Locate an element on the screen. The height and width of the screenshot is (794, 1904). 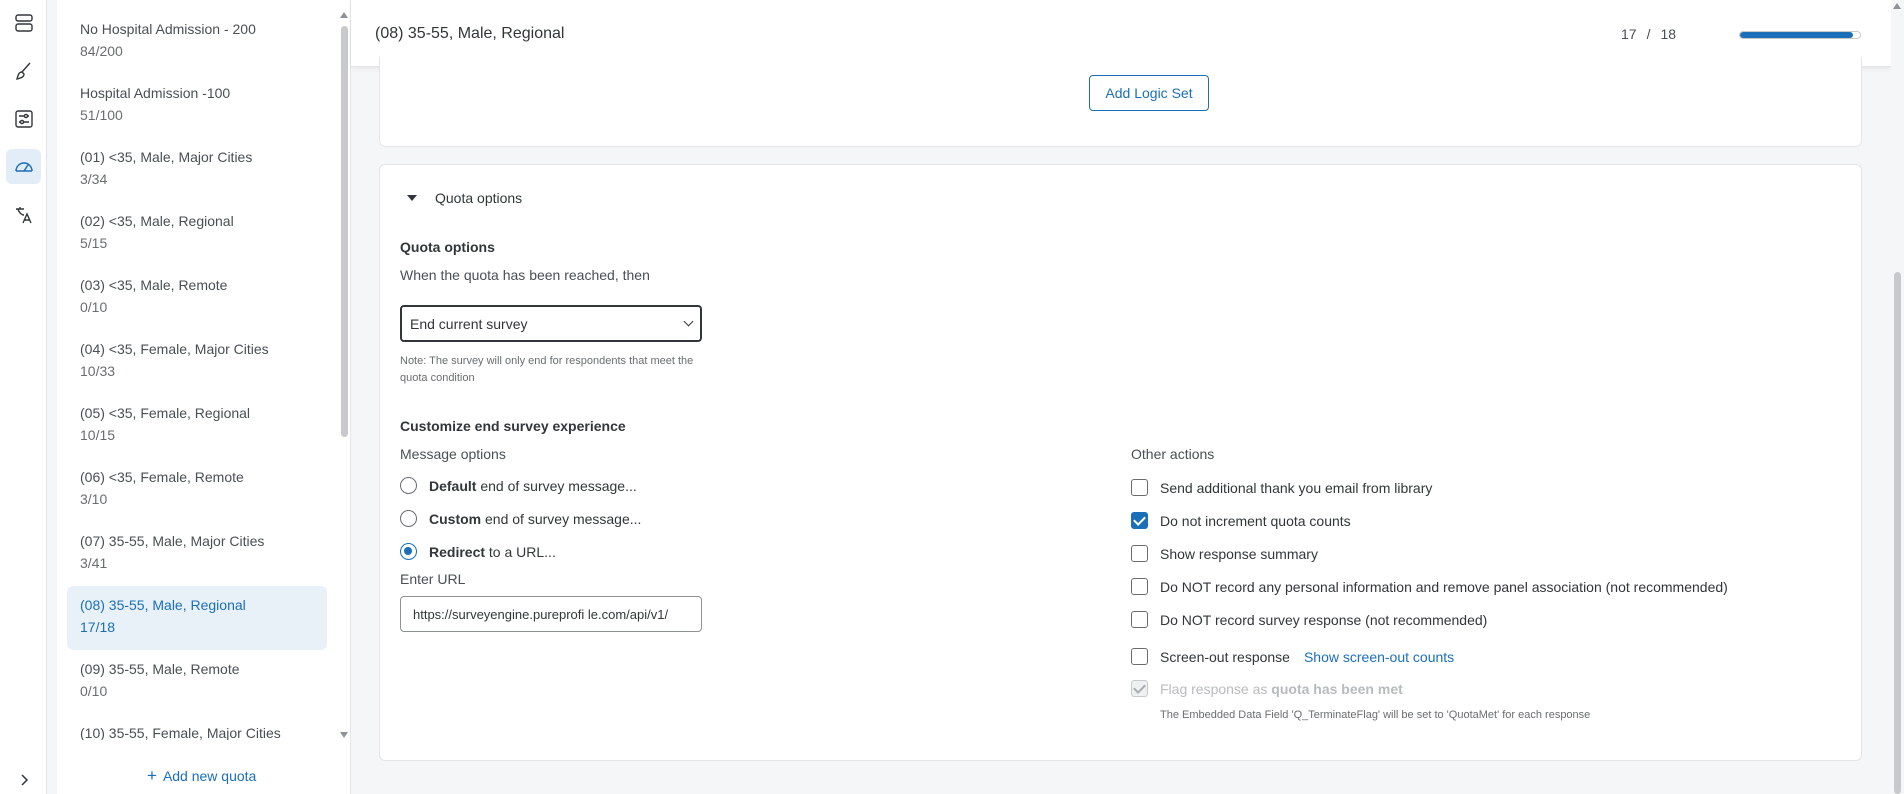
quota-list-item: (06) <35, Female, Remote 3/10 is located at coordinates (197, 490).